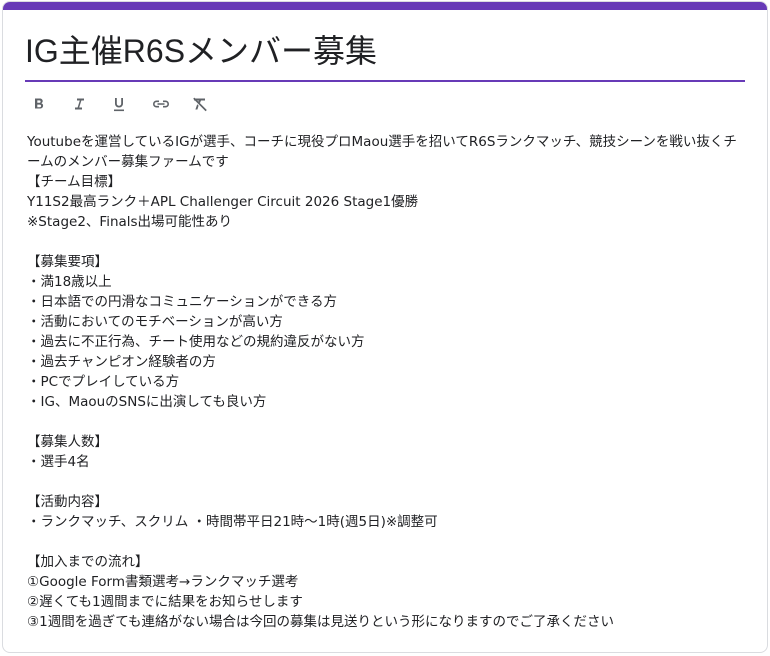 The height and width of the screenshot is (656, 770). Describe the element at coordinates (211, 104) in the screenshot. I see `clear-format-button` at that location.